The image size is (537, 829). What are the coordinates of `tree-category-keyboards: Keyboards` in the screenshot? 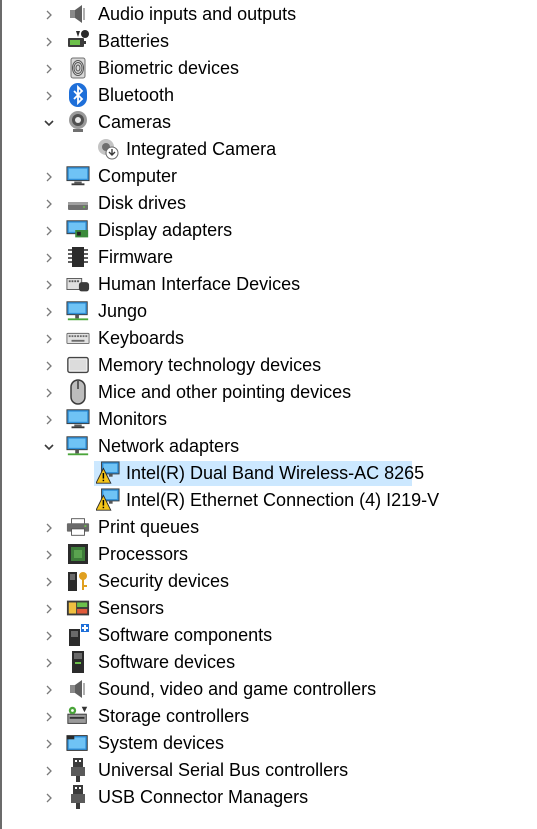 It's located at (269, 338).